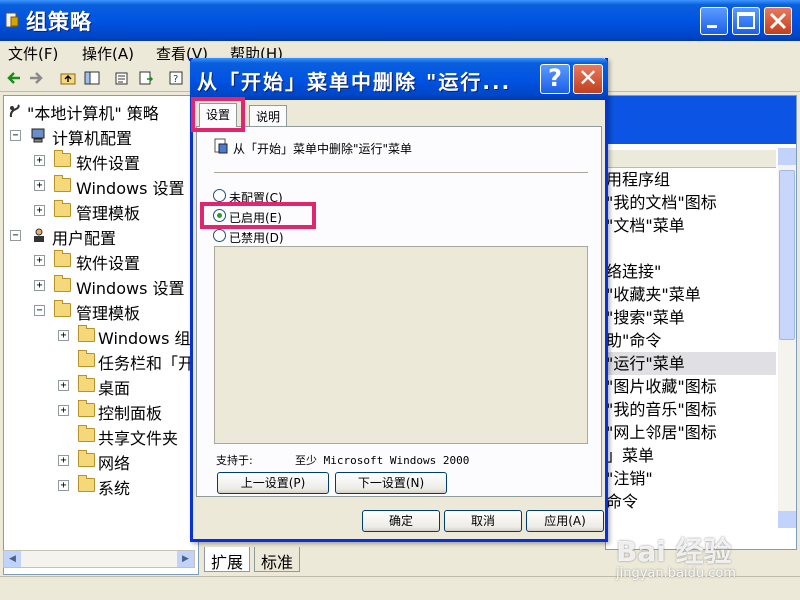 This screenshot has height=600, width=800. Describe the element at coordinates (712, 26) in the screenshot. I see `minimize-icon` at that location.